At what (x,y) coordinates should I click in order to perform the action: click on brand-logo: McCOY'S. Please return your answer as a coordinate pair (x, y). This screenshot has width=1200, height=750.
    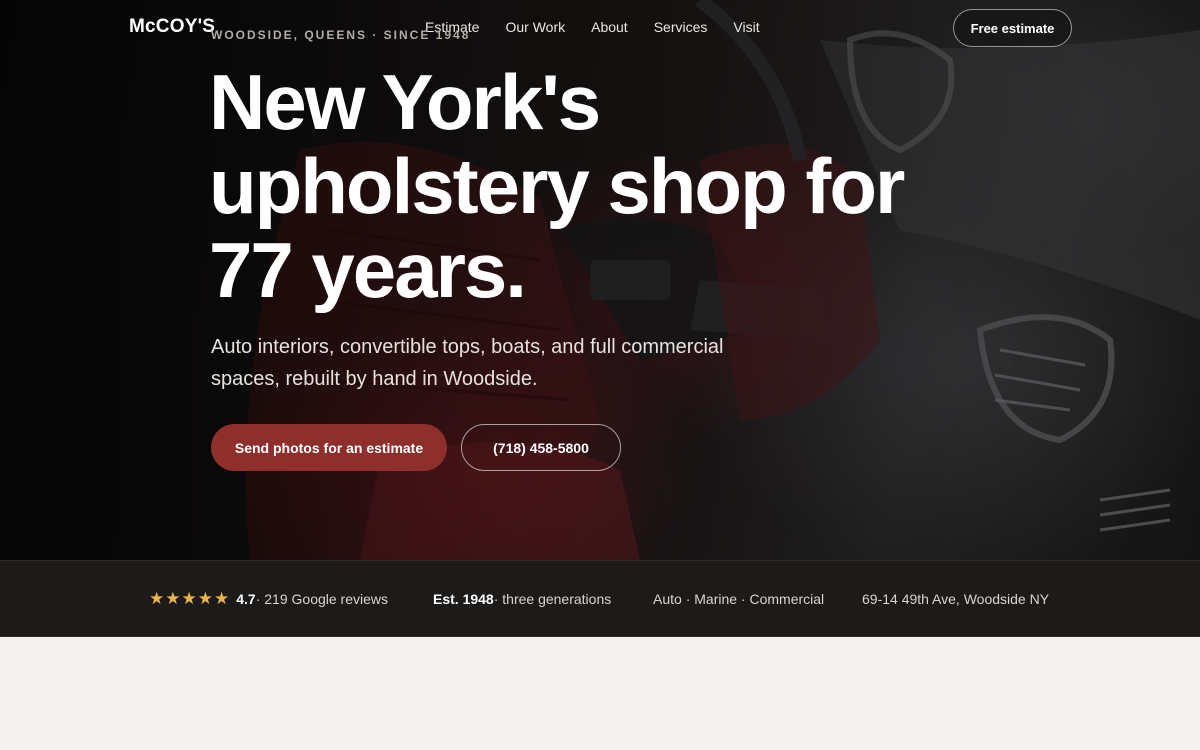
    Looking at the image, I should click on (172, 27).